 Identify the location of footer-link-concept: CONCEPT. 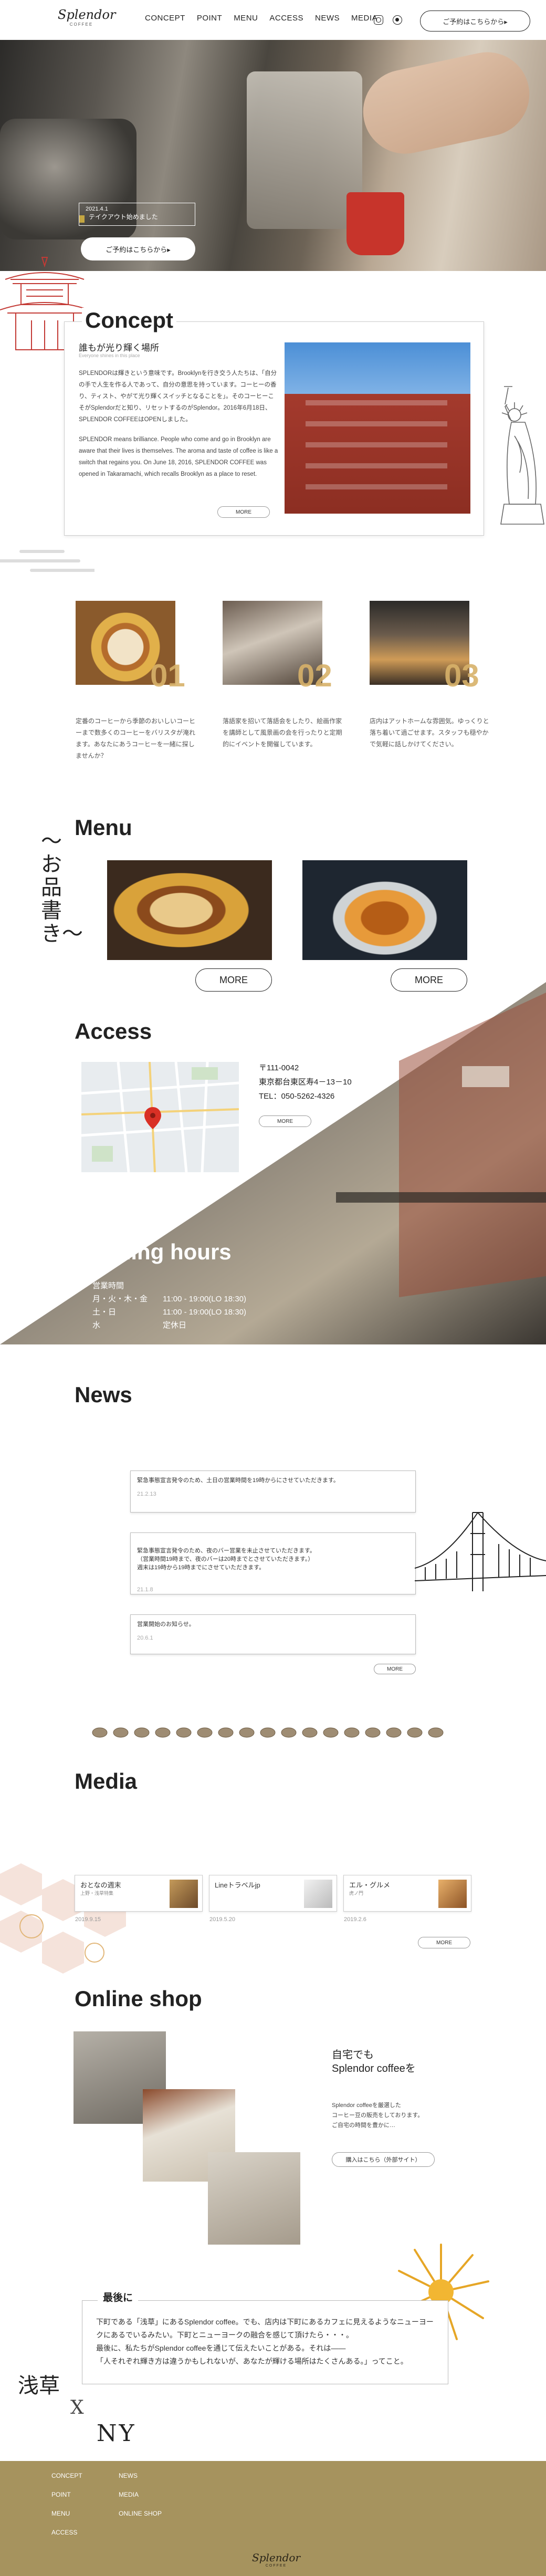
(66, 2475).